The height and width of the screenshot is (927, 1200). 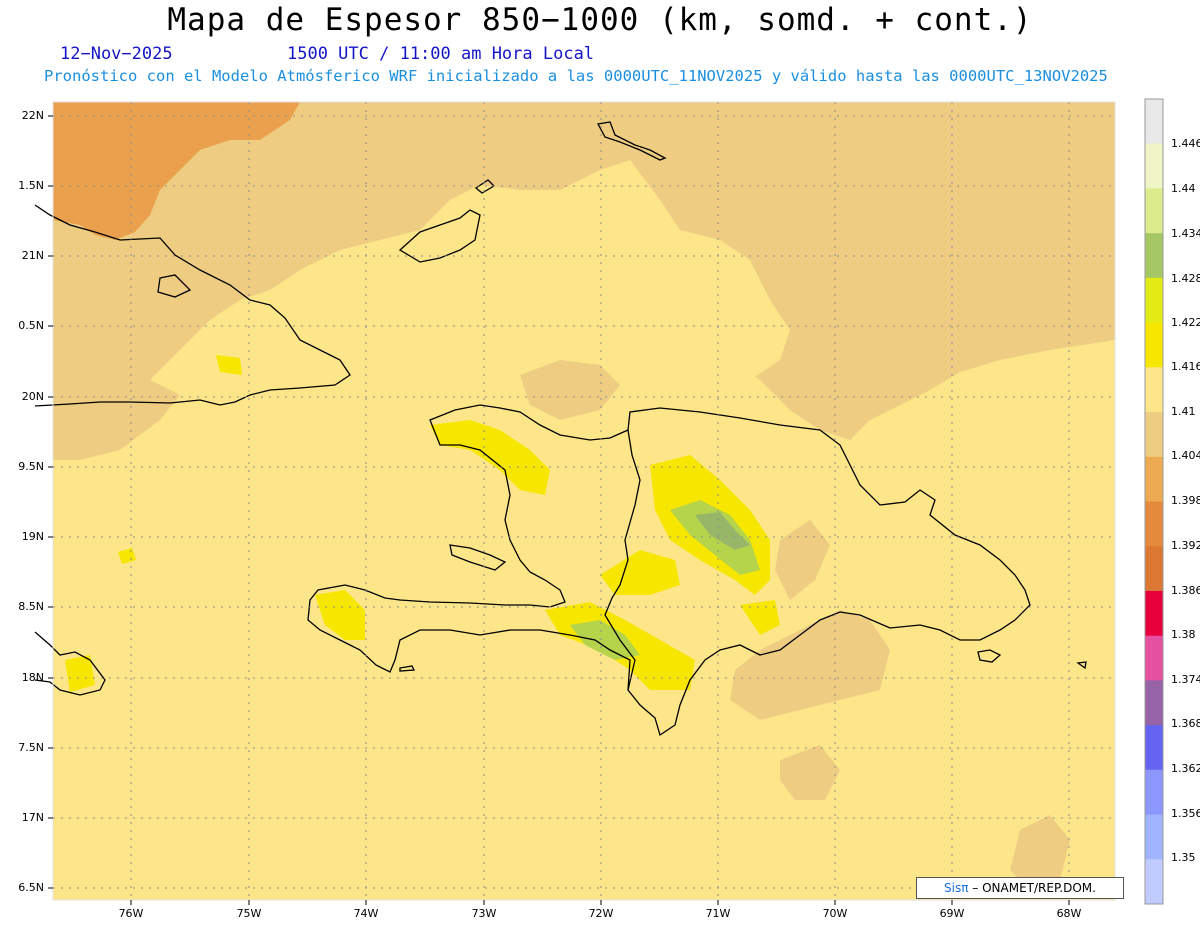 I want to click on colorbar-label: 1.368, so click(x=1185, y=723).